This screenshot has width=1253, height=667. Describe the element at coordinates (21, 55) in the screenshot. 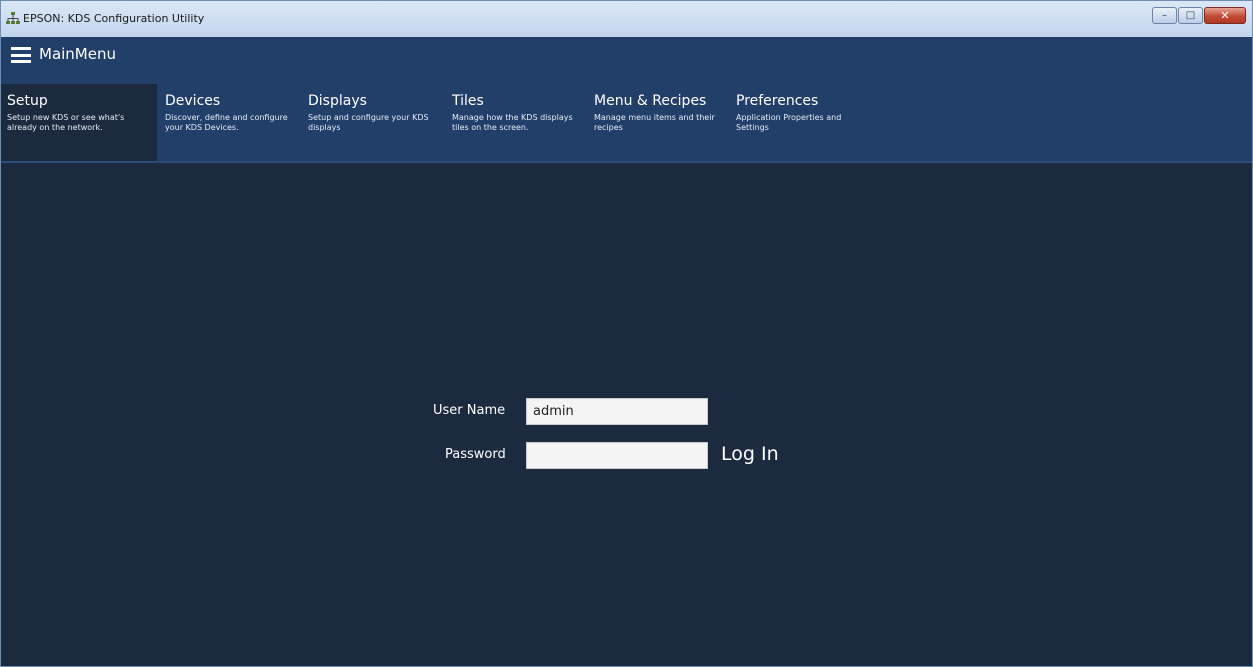

I see `hamburger-icon` at that location.